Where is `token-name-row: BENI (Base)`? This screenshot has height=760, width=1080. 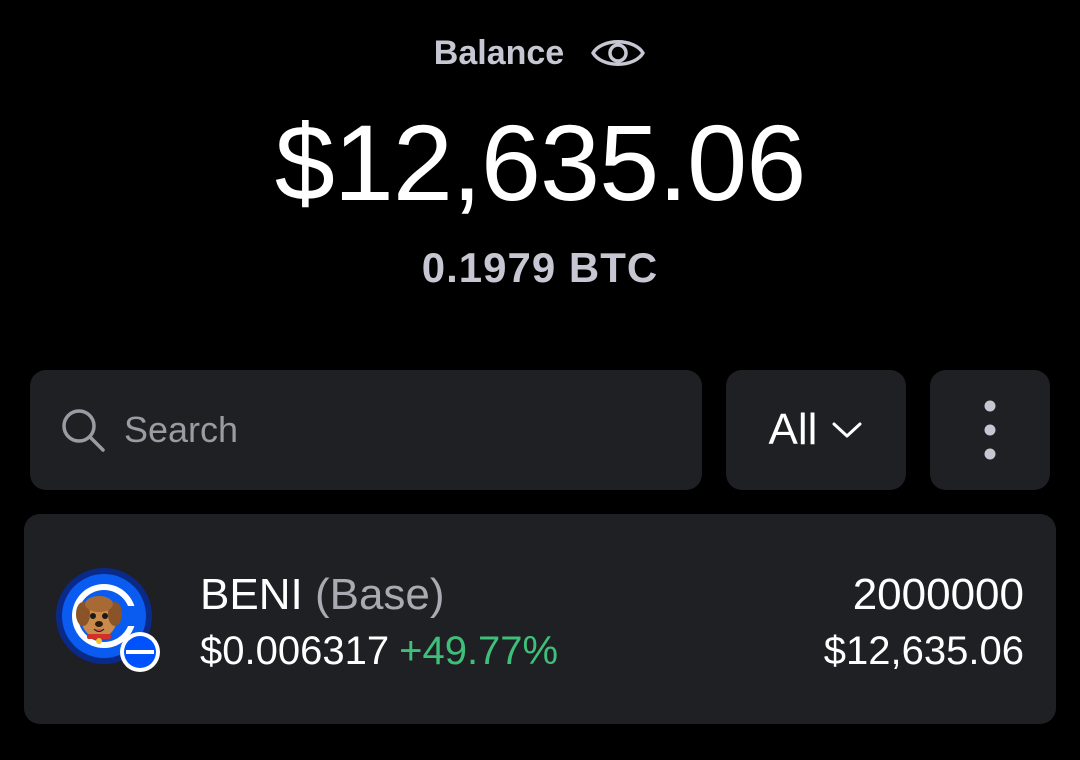
token-name-row: BENI (Base) is located at coordinates (322, 595).